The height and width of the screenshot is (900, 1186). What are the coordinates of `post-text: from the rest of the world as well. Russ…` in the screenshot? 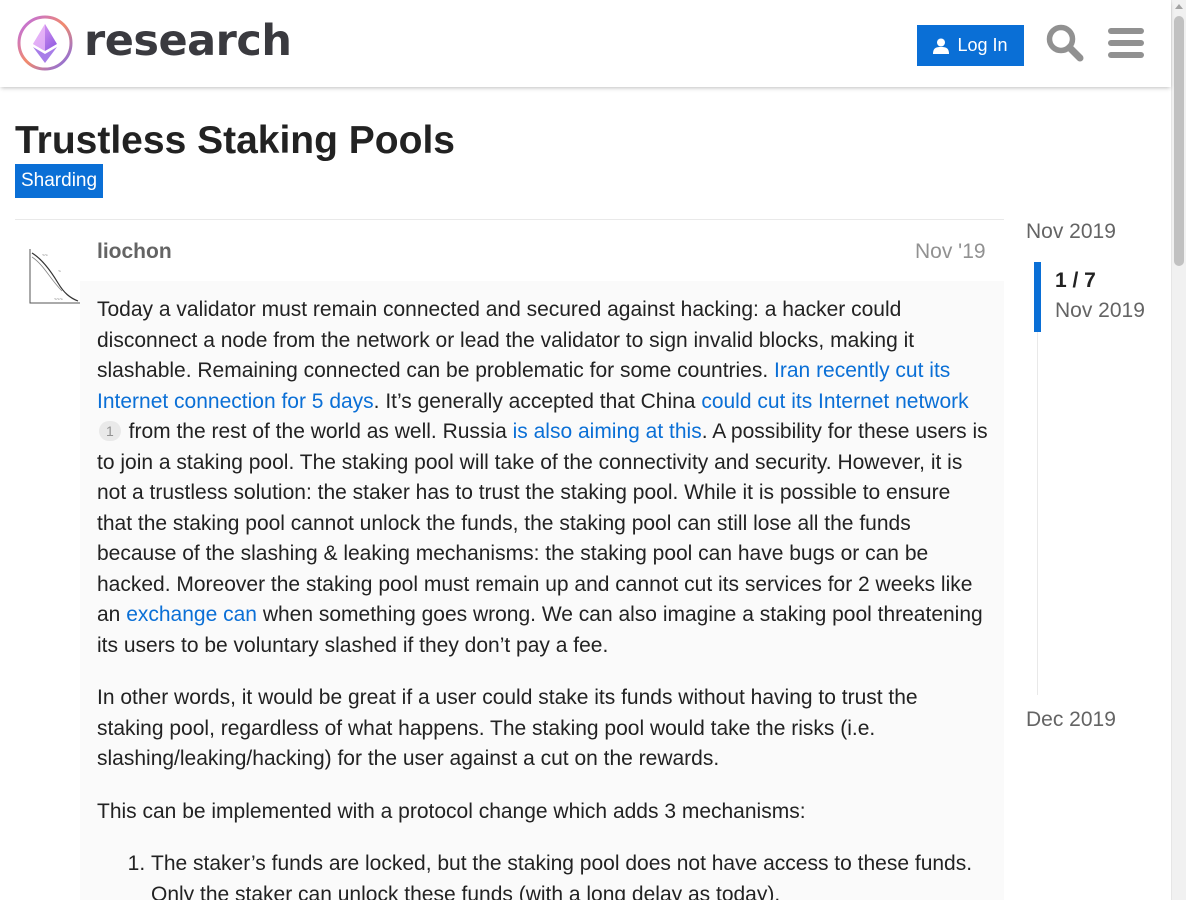 It's located at (317, 431).